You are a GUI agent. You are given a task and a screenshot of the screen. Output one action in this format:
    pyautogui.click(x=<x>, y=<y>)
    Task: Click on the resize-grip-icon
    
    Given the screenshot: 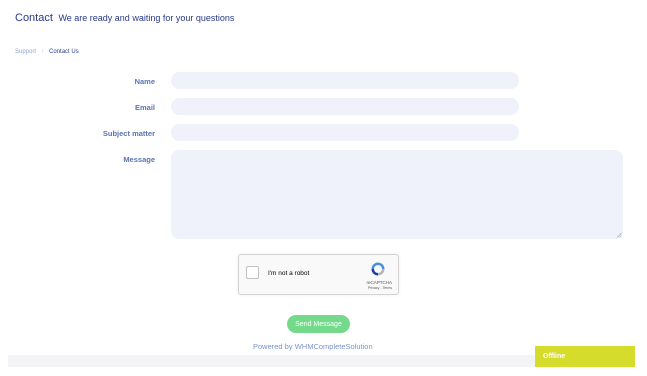 What is the action you would take?
    pyautogui.click(x=619, y=235)
    